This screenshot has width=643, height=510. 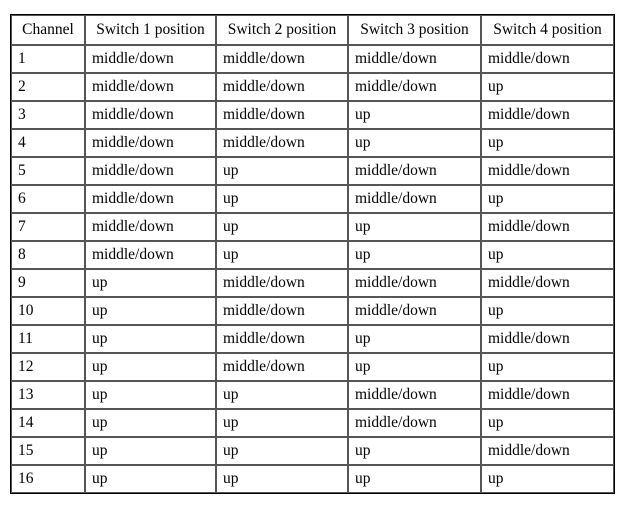 What do you see at coordinates (48, 59) in the screenshot?
I see `cell-channel: 1` at bounding box center [48, 59].